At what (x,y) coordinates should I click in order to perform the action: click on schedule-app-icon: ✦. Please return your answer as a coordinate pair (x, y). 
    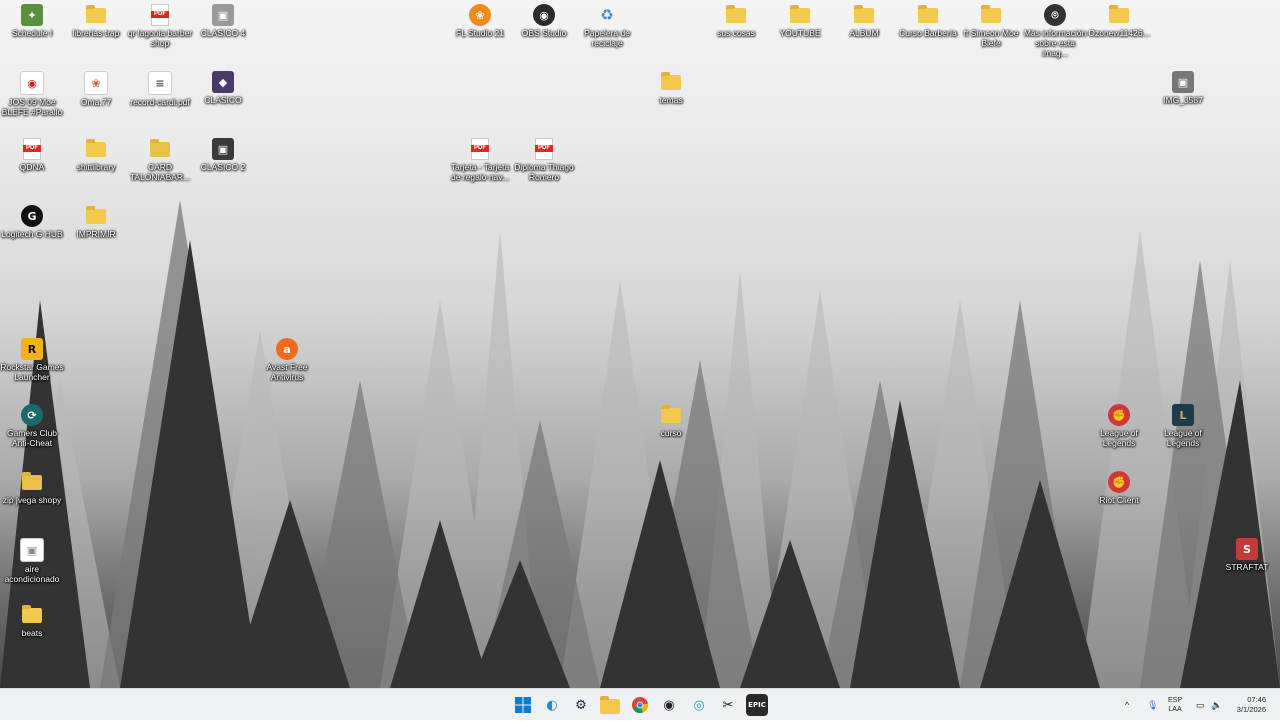
    Looking at the image, I should click on (32, 15).